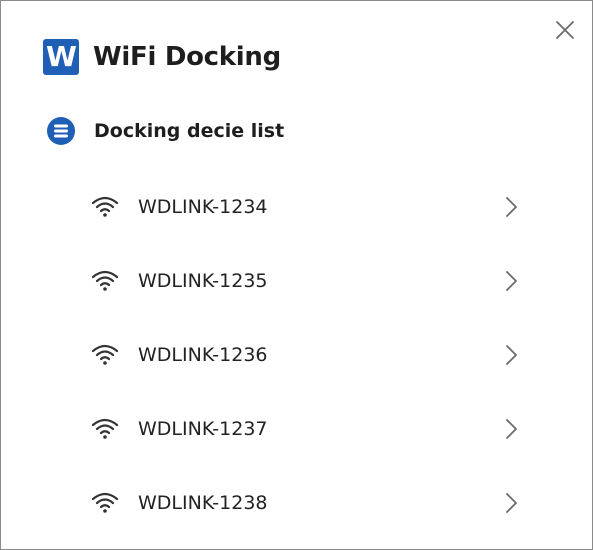 This screenshot has height=550, width=593. Describe the element at coordinates (61, 131) in the screenshot. I see `list-circle-icon` at that location.